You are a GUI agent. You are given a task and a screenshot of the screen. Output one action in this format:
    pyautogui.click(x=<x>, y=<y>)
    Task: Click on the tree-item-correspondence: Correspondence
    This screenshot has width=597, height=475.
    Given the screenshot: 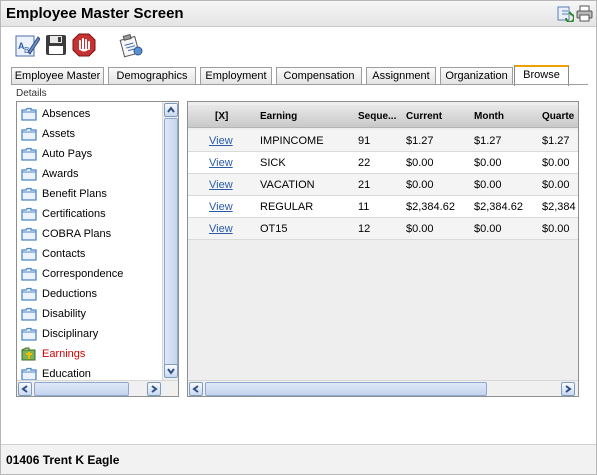 What is the action you would take?
    pyautogui.click(x=72, y=274)
    